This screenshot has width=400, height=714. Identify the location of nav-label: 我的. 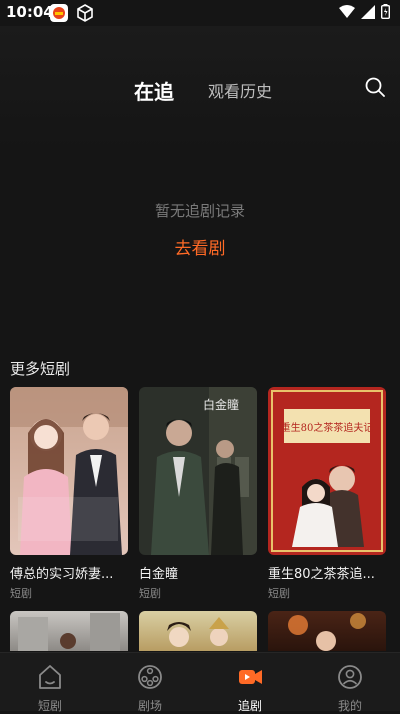
(349, 706).